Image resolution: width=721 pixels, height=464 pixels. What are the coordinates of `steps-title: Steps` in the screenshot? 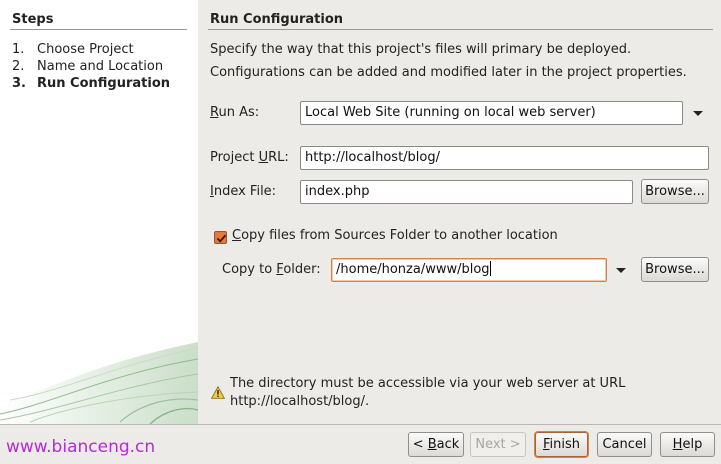 It's located at (33, 19).